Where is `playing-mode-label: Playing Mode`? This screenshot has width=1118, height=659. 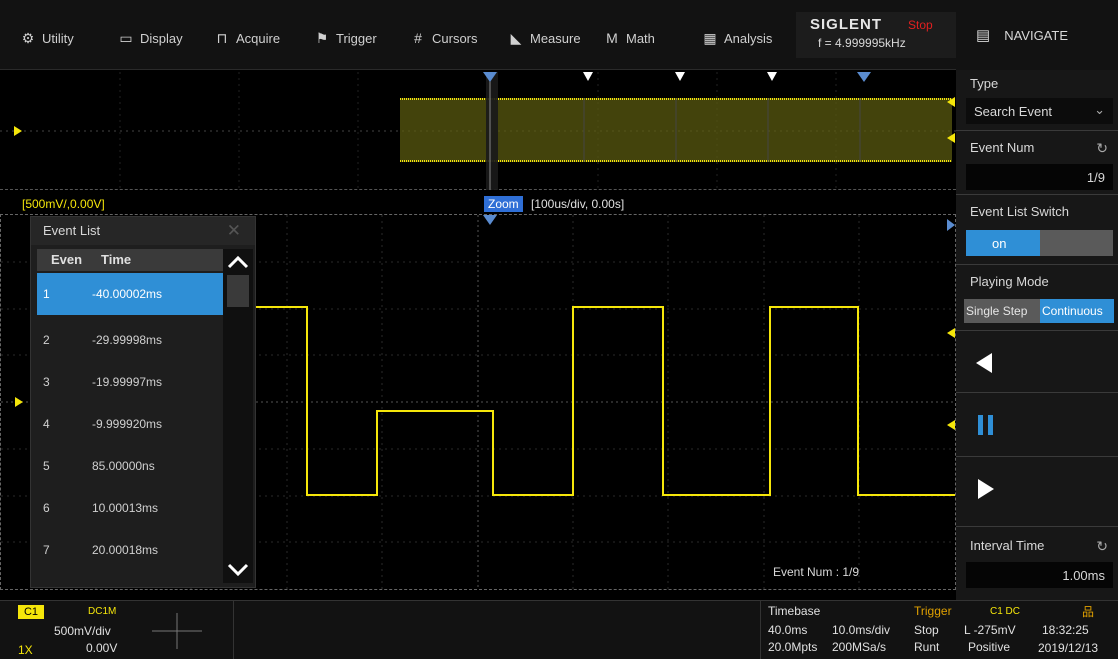 playing-mode-label: Playing Mode is located at coordinates (1009, 281).